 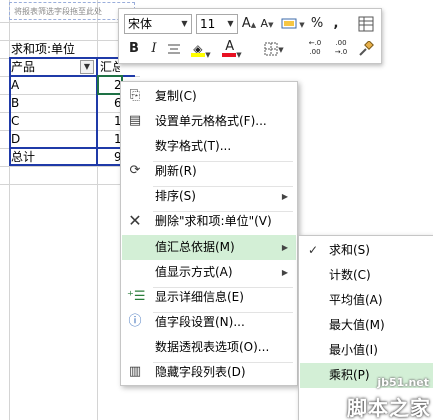 I want to click on watermark-site: jb51.net, so click(x=403, y=382).